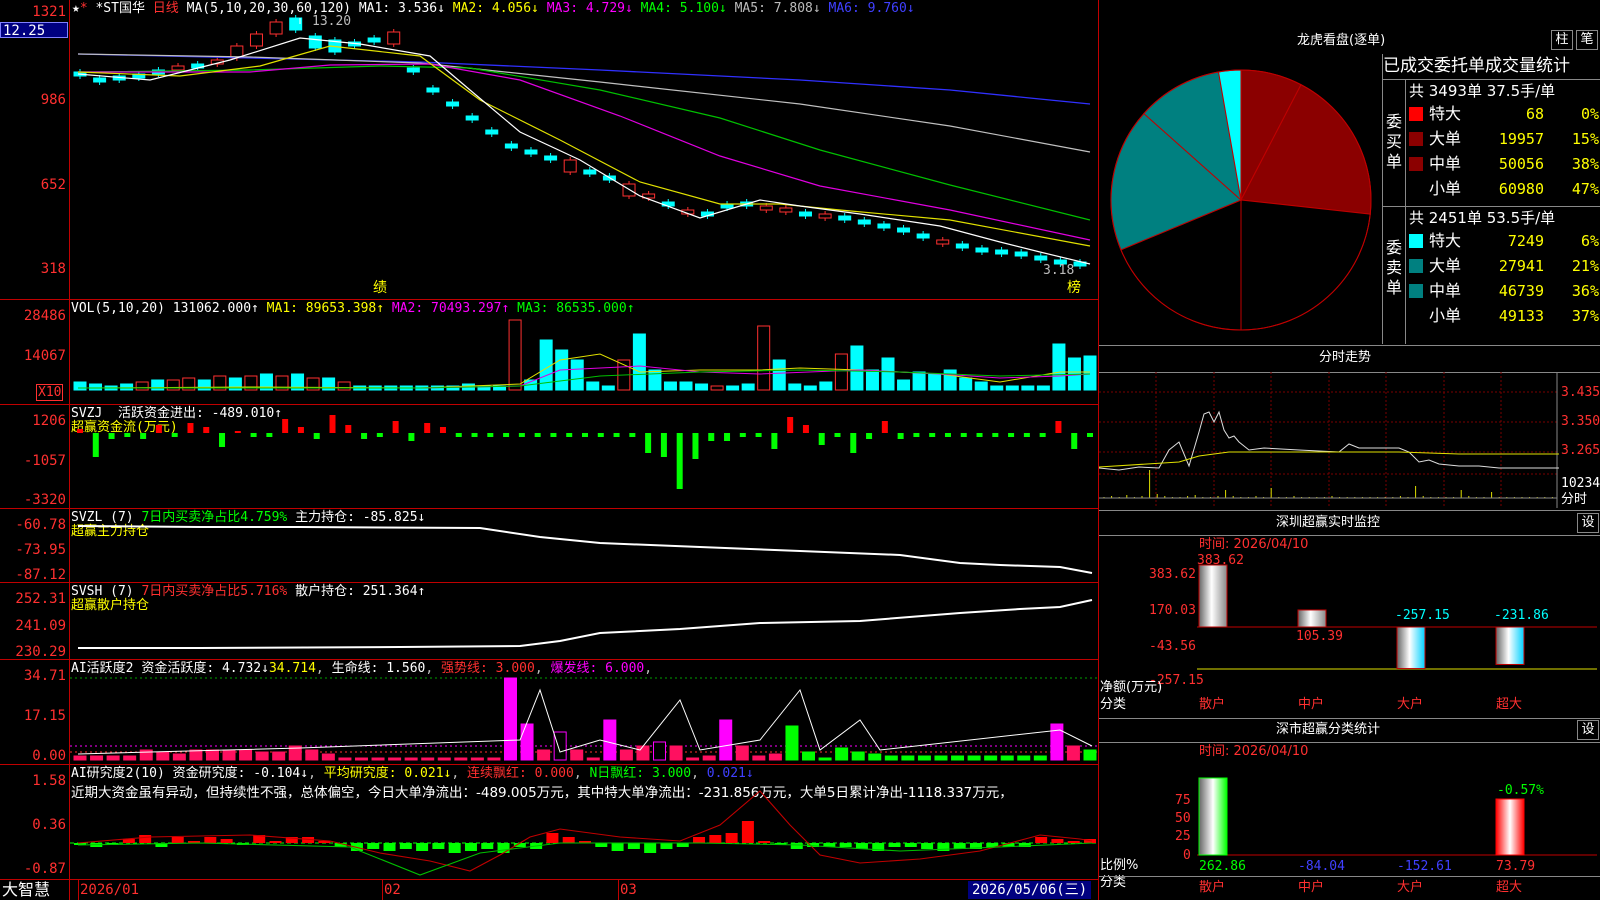 Image resolution: width=1600 pixels, height=900 pixels. Describe the element at coordinates (1074, 288) in the screenshot. I see `tag-right: 榜` at that location.